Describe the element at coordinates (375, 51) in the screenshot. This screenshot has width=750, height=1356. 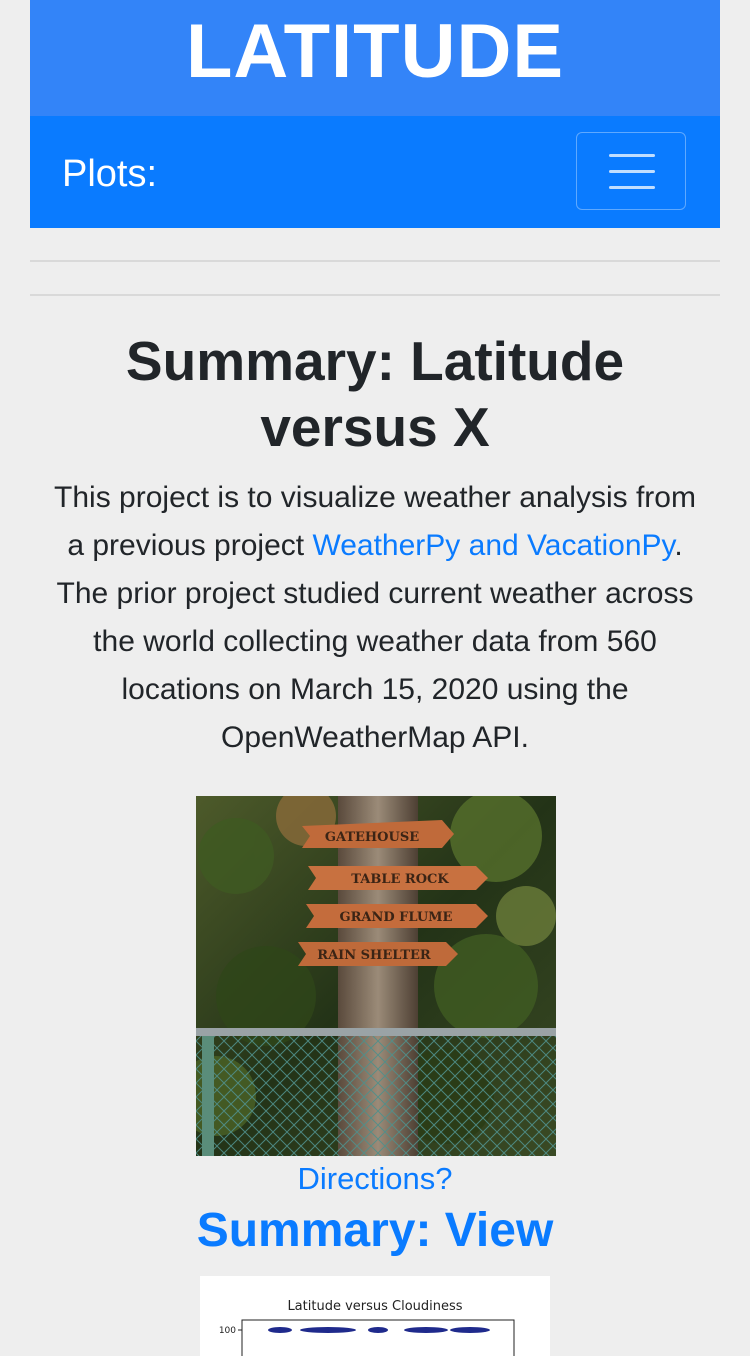
I see `site-title: LATITUDE` at that location.